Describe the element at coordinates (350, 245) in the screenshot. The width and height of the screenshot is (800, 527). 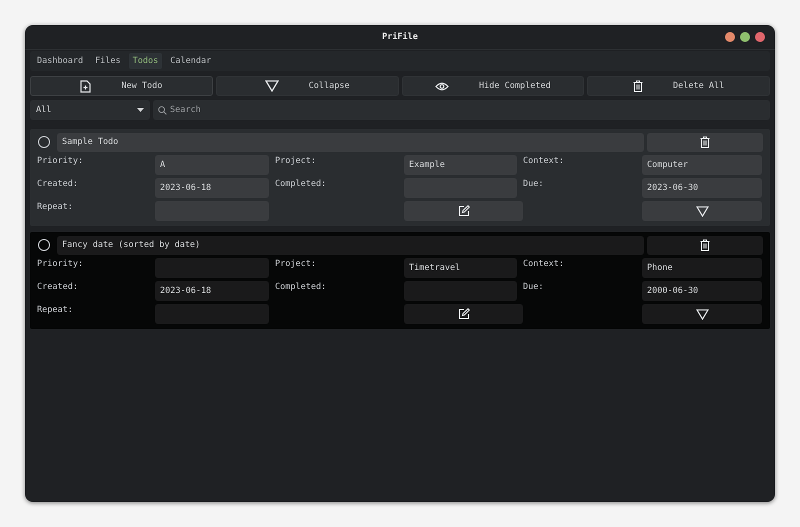
I see `title-field: Fancy date (sorted by date)` at that location.